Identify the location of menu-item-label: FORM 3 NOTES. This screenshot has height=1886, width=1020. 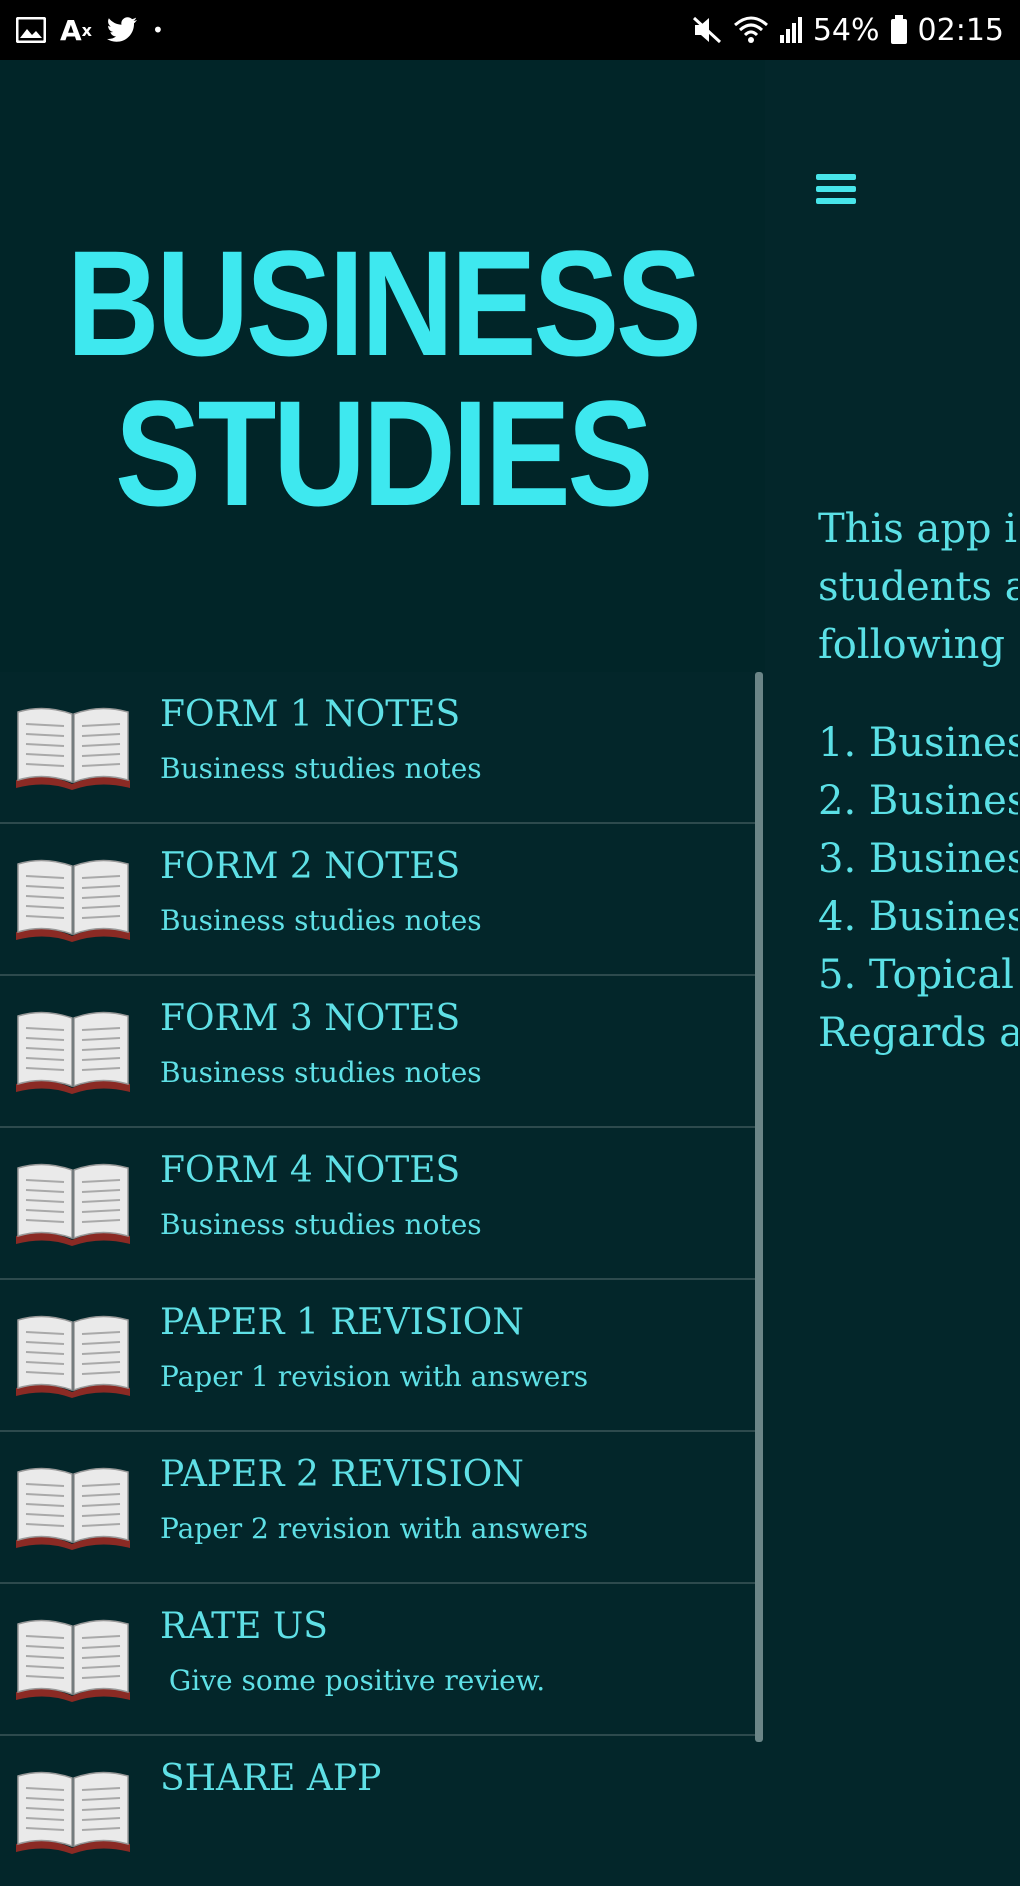
(310, 1018).